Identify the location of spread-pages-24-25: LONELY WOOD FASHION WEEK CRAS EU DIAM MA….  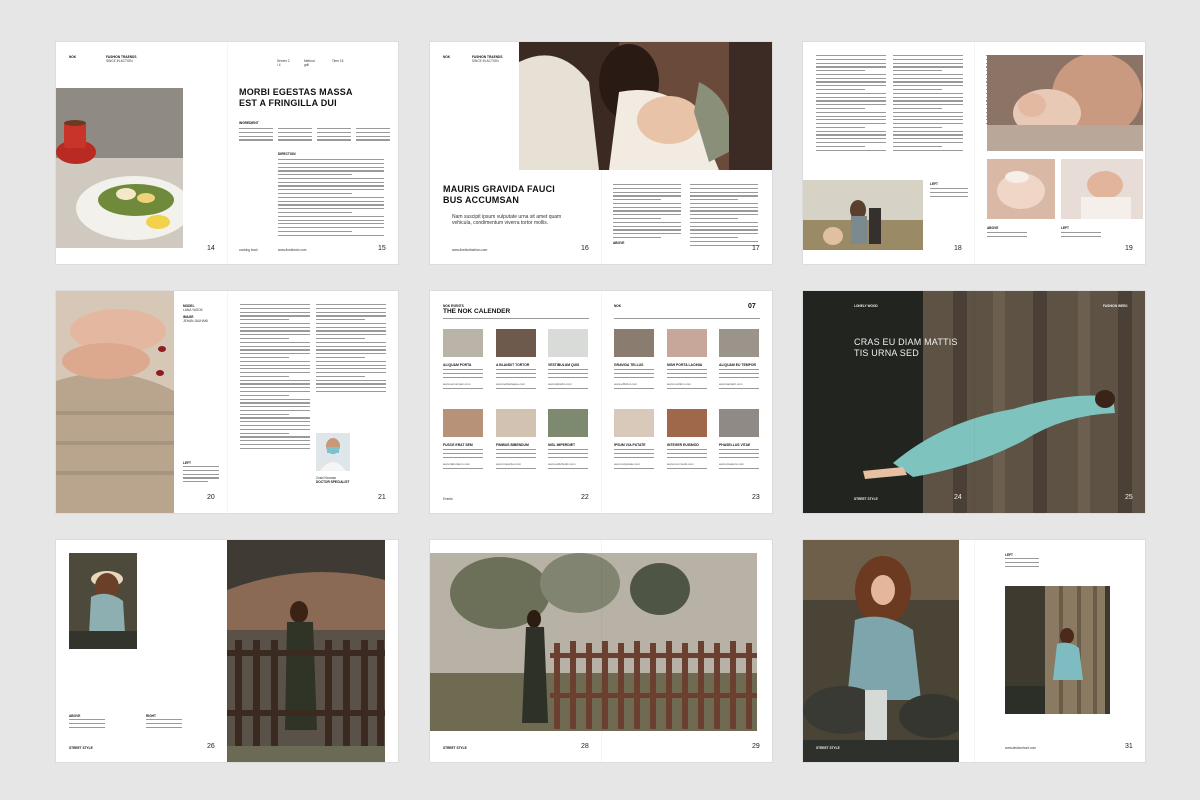
(974, 402).